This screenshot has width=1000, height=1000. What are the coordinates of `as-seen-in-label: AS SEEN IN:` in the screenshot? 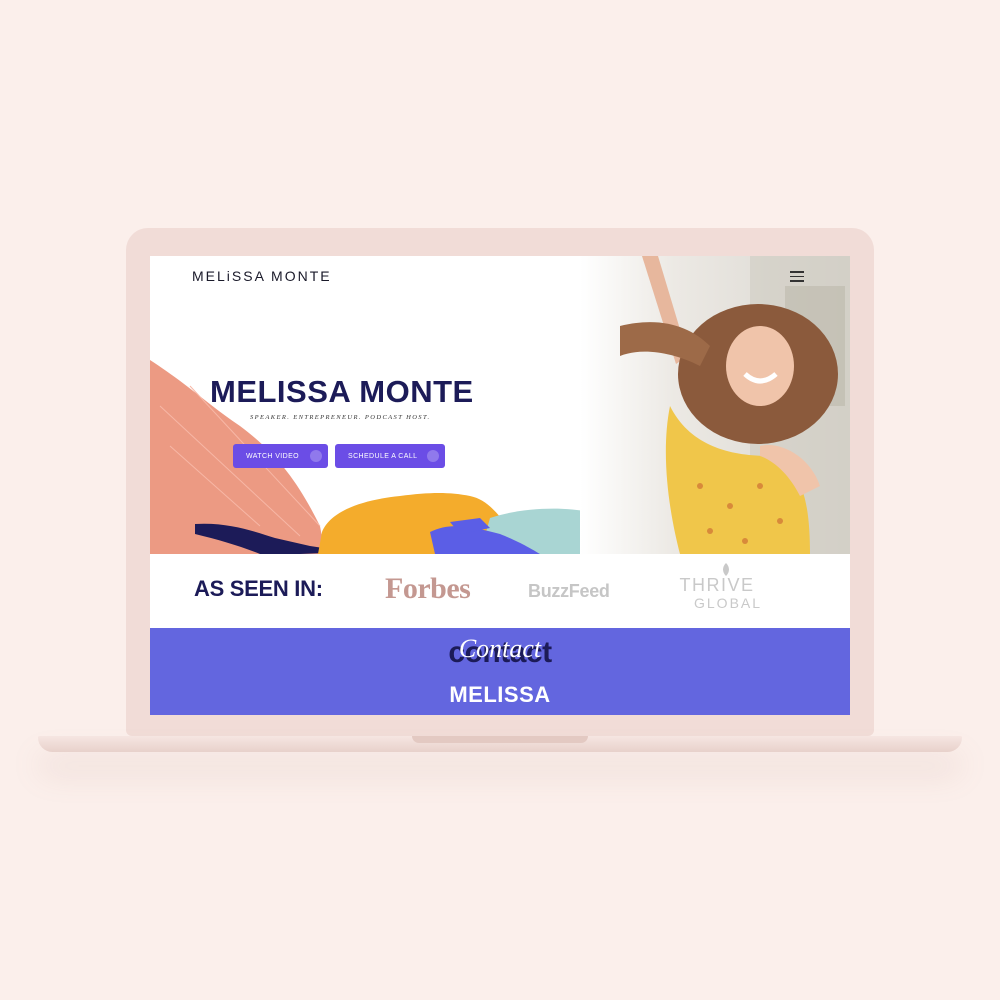 It's located at (258, 588).